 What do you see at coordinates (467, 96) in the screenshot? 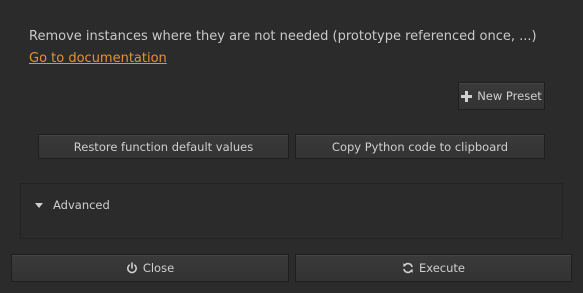
I see `plus-icon` at bounding box center [467, 96].